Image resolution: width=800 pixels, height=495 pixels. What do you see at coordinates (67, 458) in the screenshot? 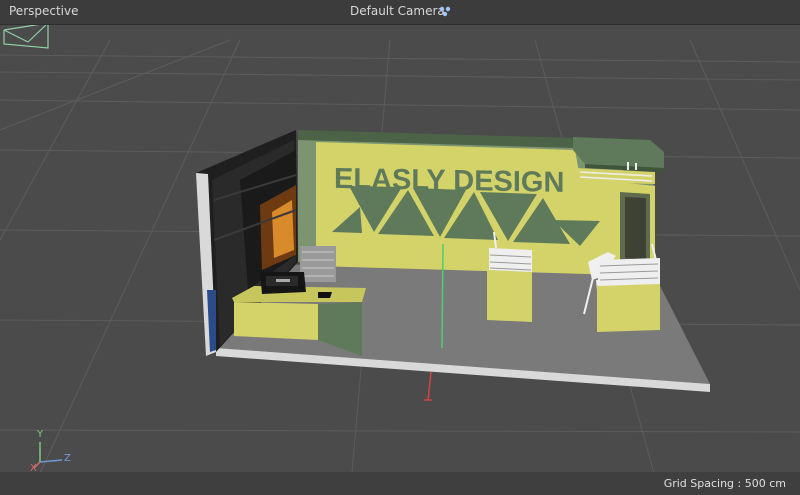
I see `axis-z-label: Z` at bounding box center [67, 458].